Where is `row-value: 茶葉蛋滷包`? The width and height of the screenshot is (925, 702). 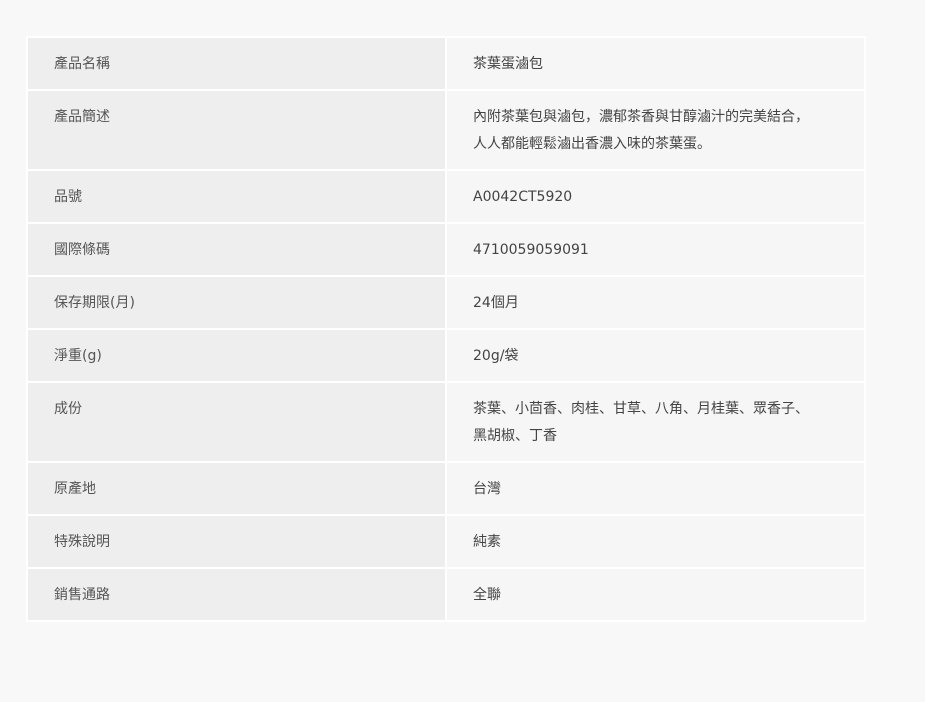 row-value: 茶葉蛋滷包 is located at coordinates (655, 63).